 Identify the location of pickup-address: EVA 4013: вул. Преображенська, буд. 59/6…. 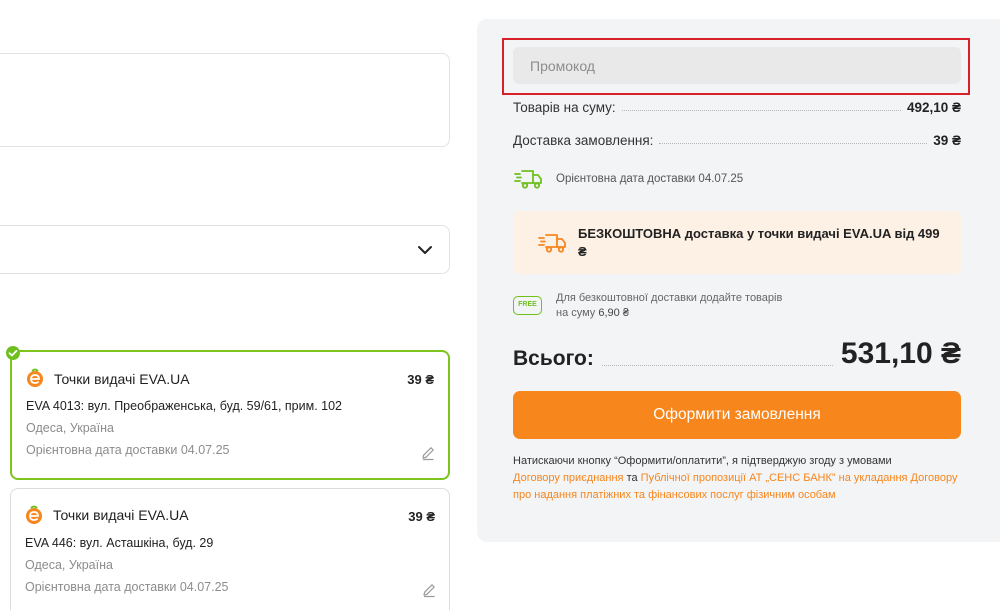
(184, 406).